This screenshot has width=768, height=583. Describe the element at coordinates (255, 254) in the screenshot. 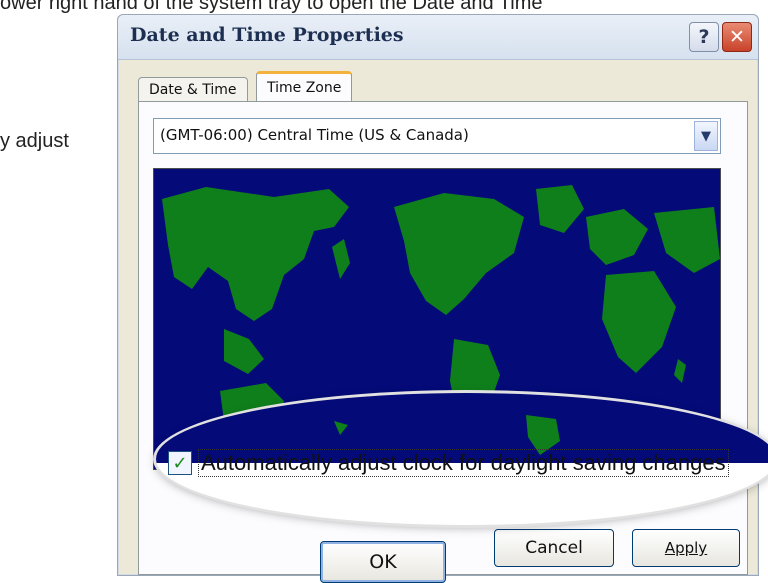

I see `land-asia` at that location.